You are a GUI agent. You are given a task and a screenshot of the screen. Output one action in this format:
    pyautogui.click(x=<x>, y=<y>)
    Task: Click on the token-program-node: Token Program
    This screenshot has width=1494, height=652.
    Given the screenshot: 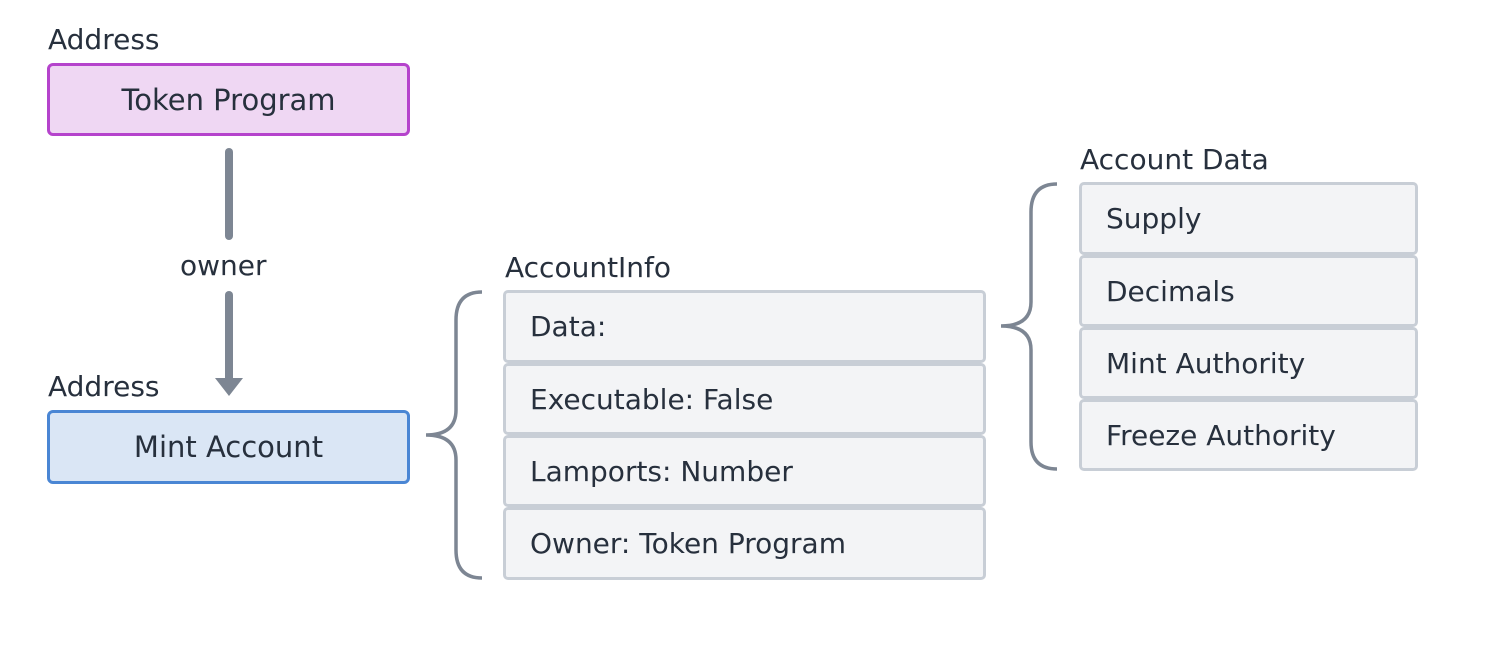 What is the action you would take?
    pyautogui.click(x=228, y=99)
    